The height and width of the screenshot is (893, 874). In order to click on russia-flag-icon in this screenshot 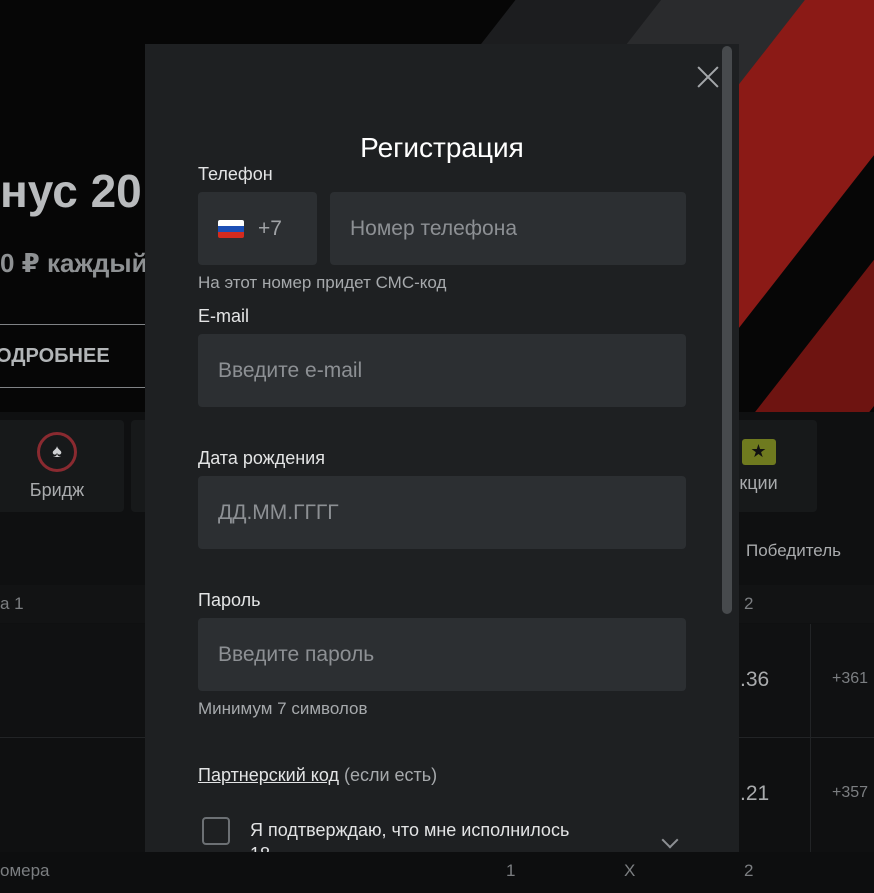, I will do `click(231, 228)`.